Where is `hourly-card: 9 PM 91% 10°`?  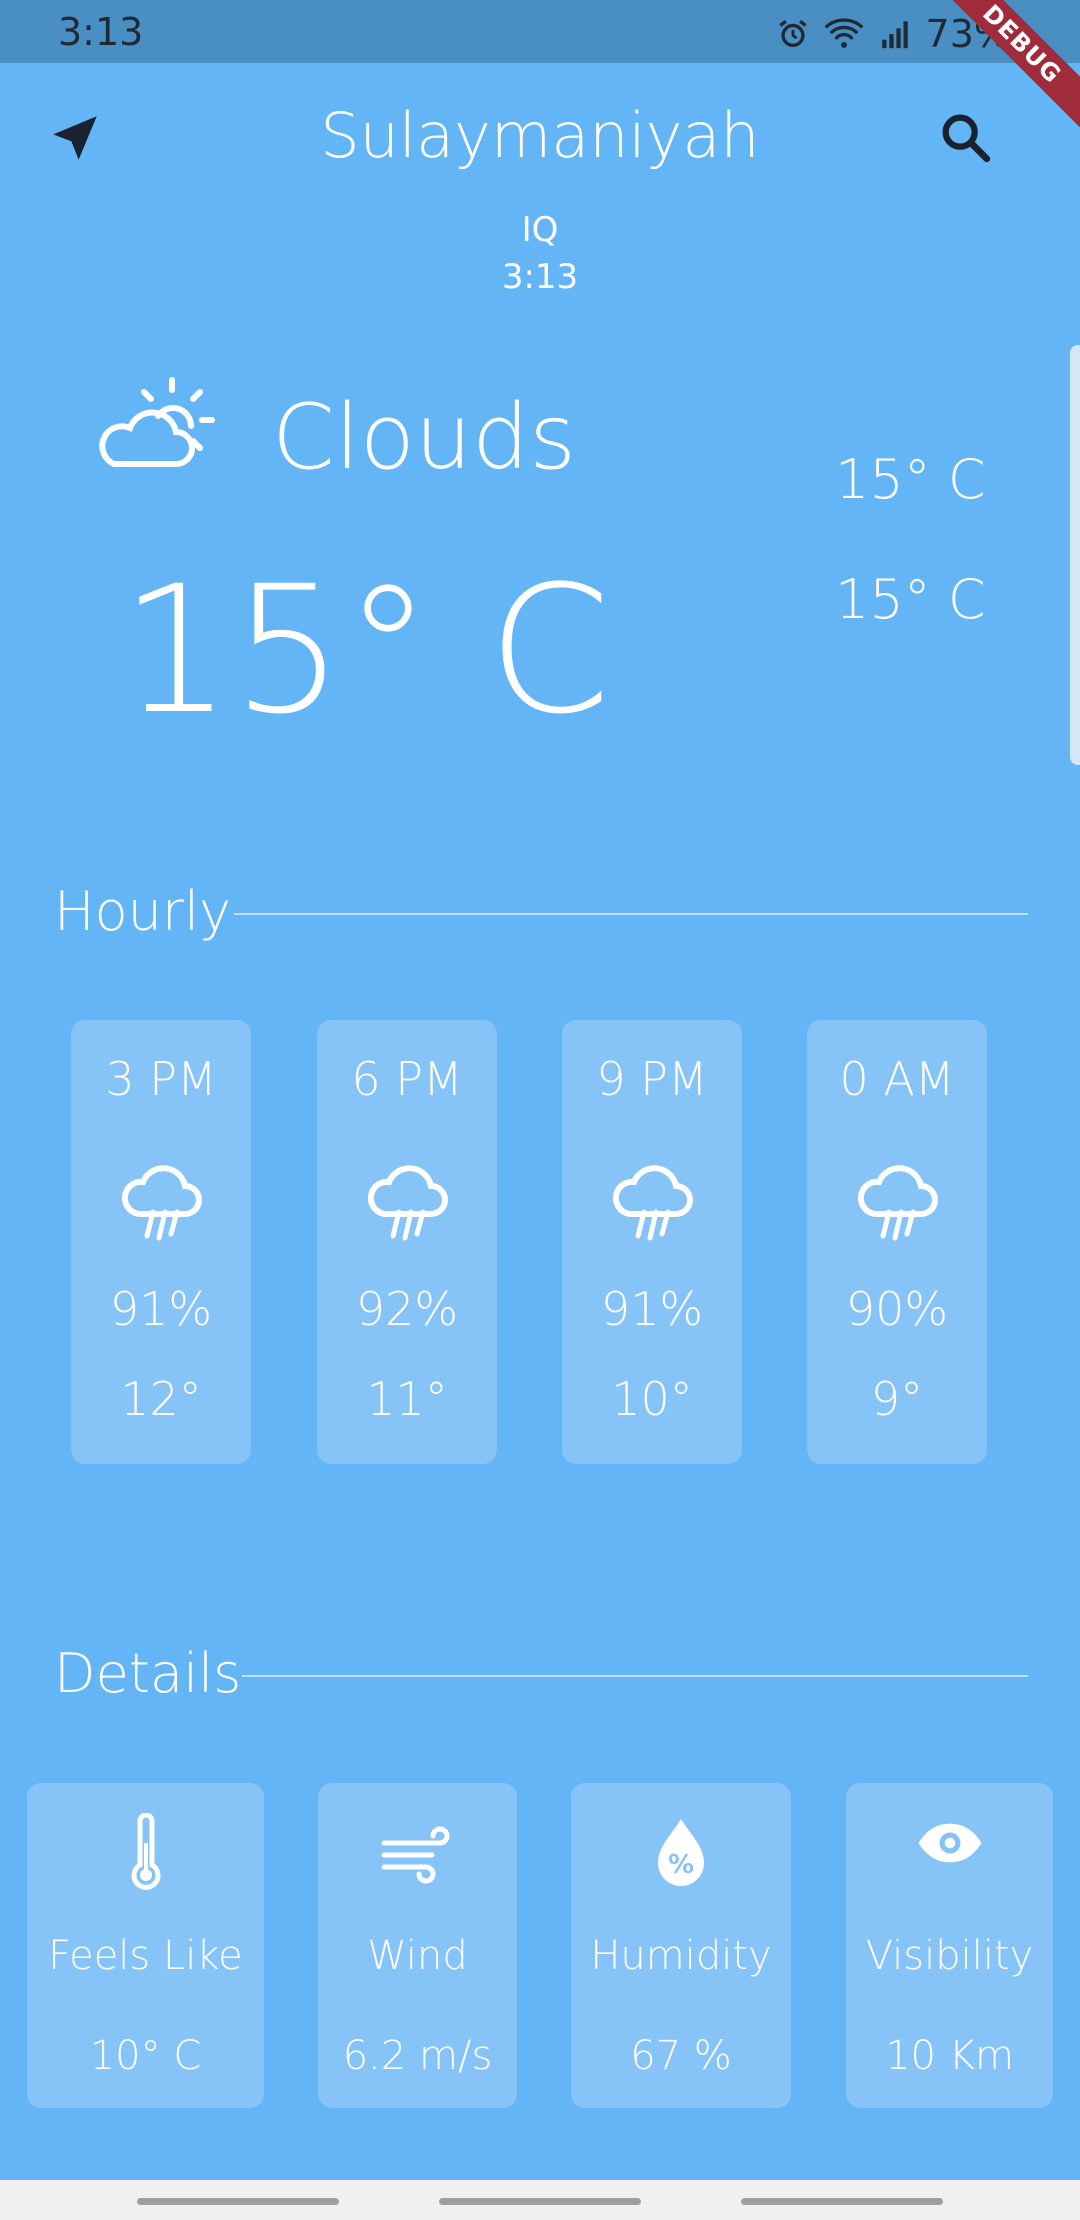 hourly-card: 9 PM 91% 10° is located at coordinates (652, 1242).